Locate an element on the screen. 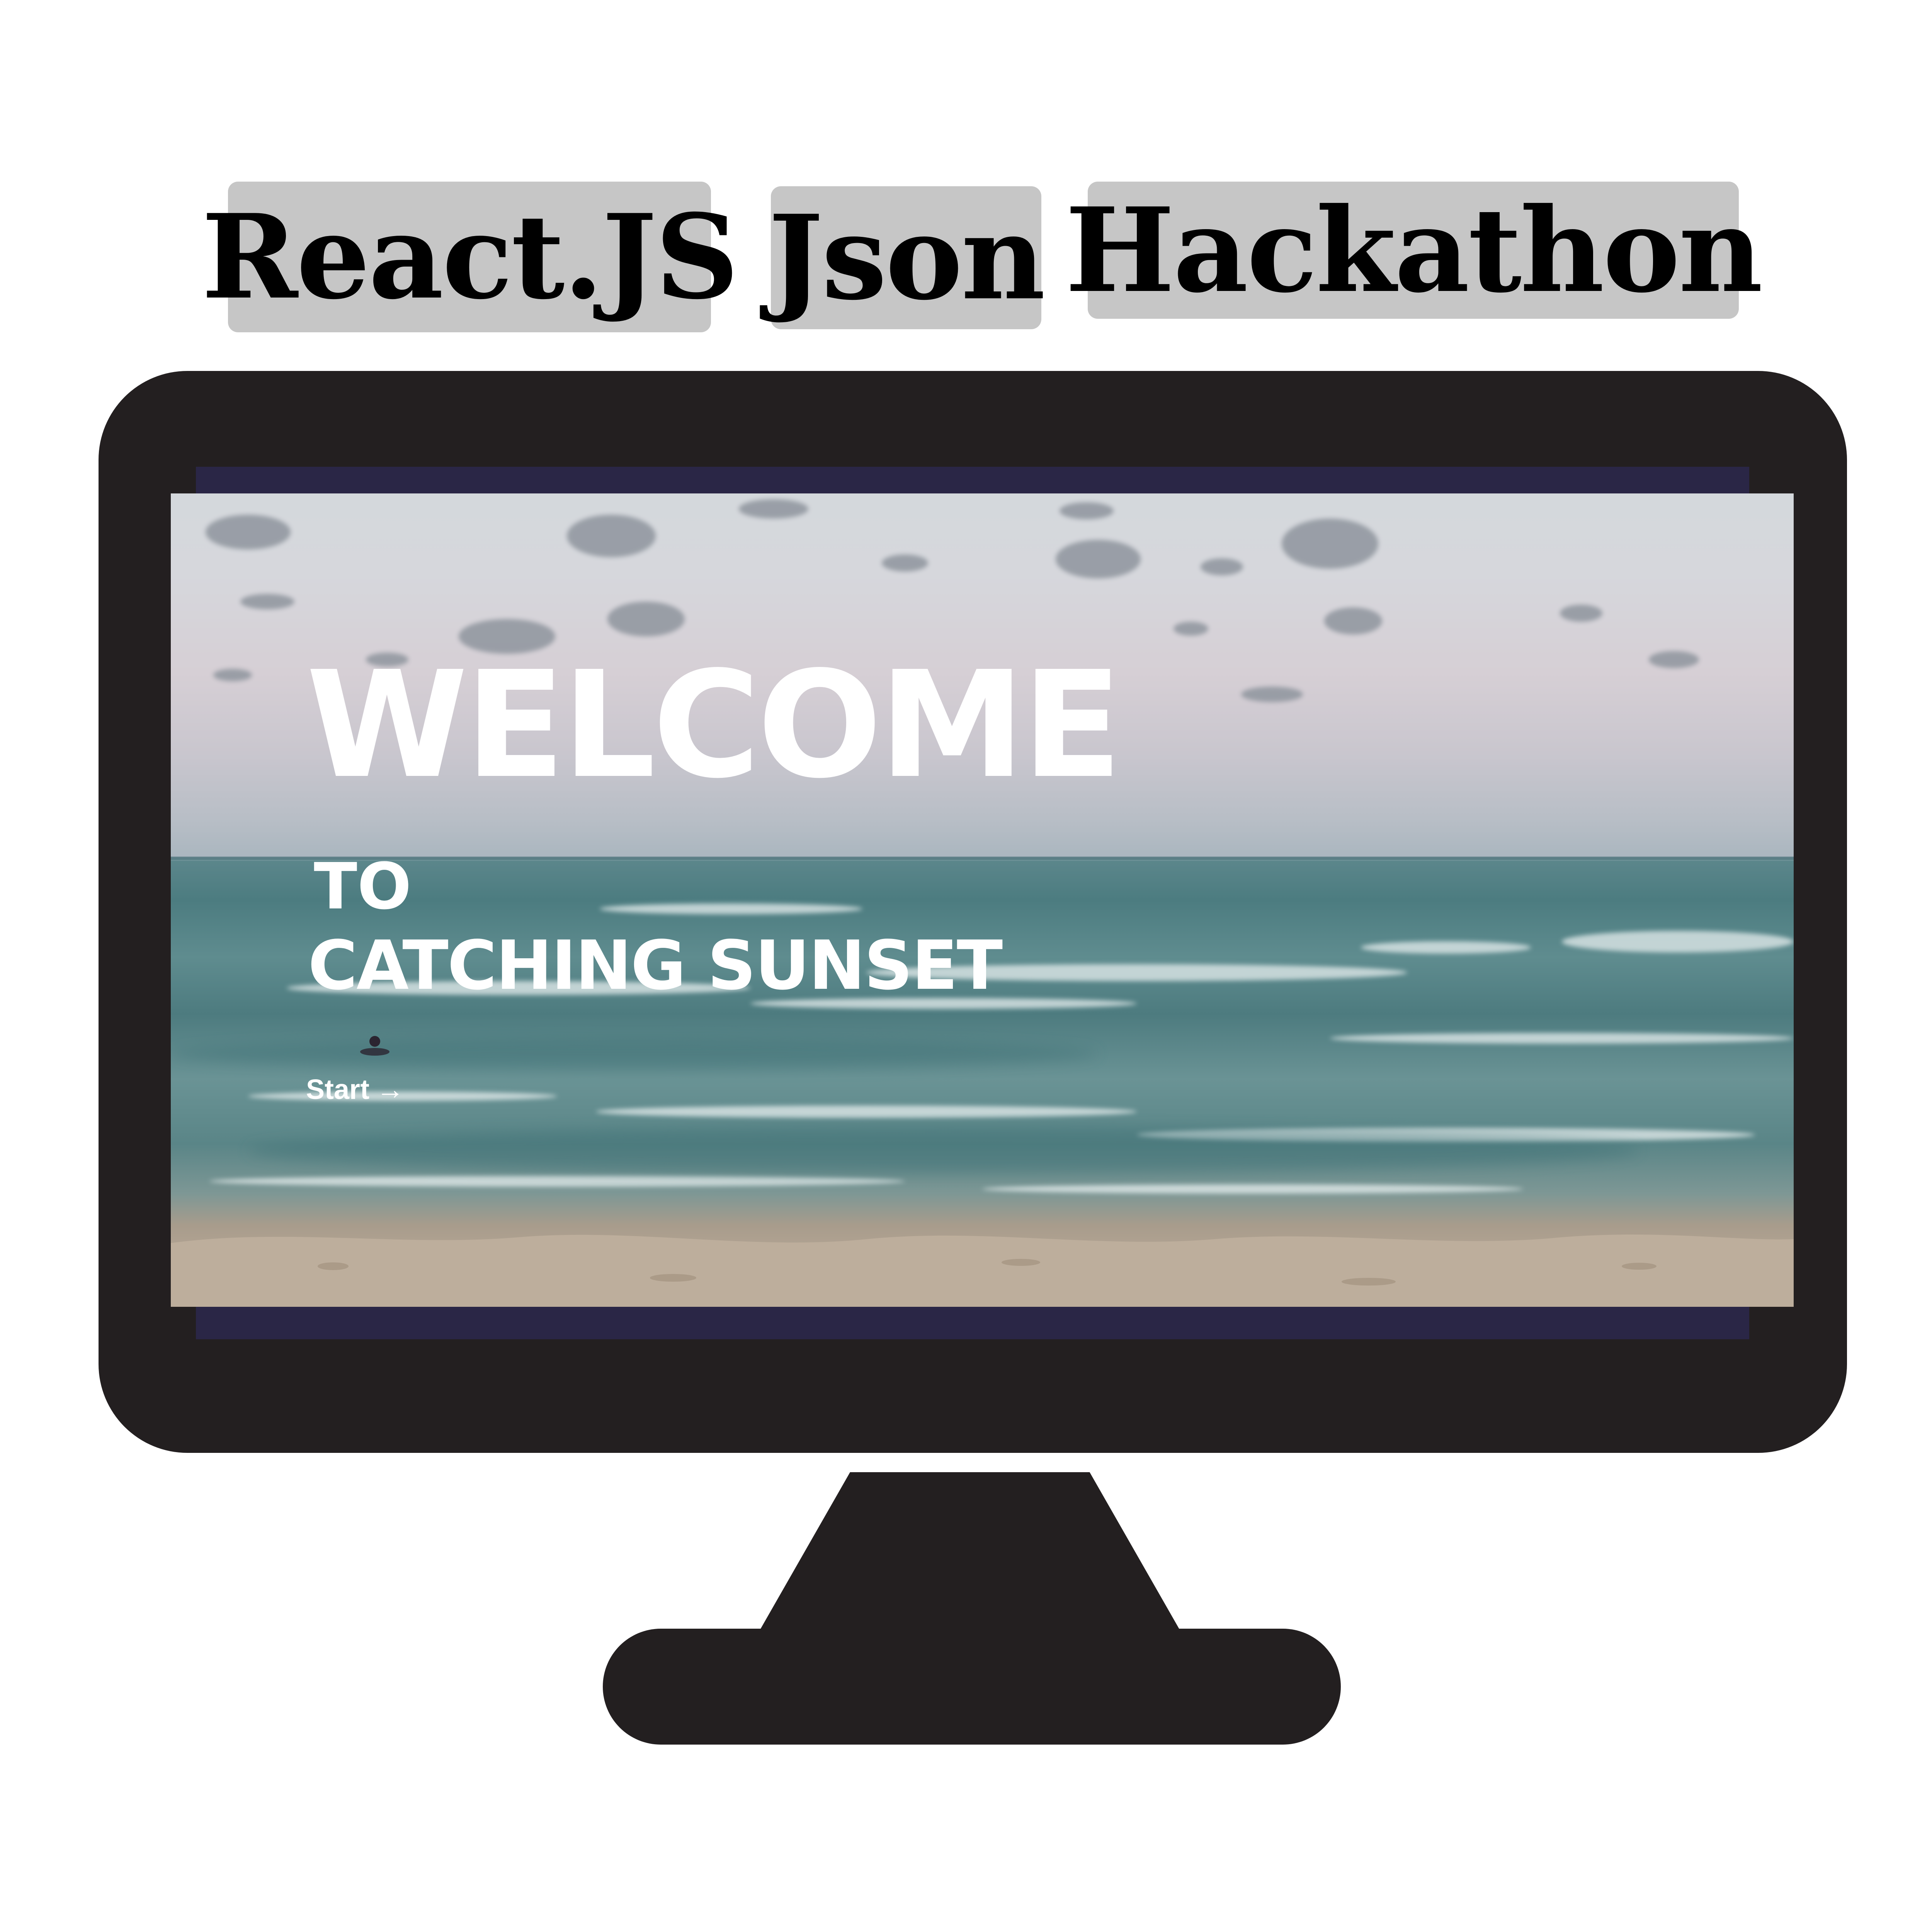  tag-json-label: Json is located at coordinates (907, 257).